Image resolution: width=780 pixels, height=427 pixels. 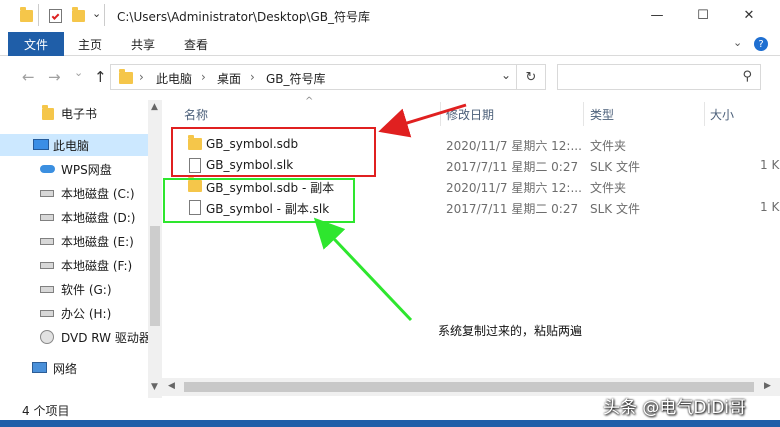 I want to click on watermark: 头条 @电气DiDi哥, so click(x=675, y=408).